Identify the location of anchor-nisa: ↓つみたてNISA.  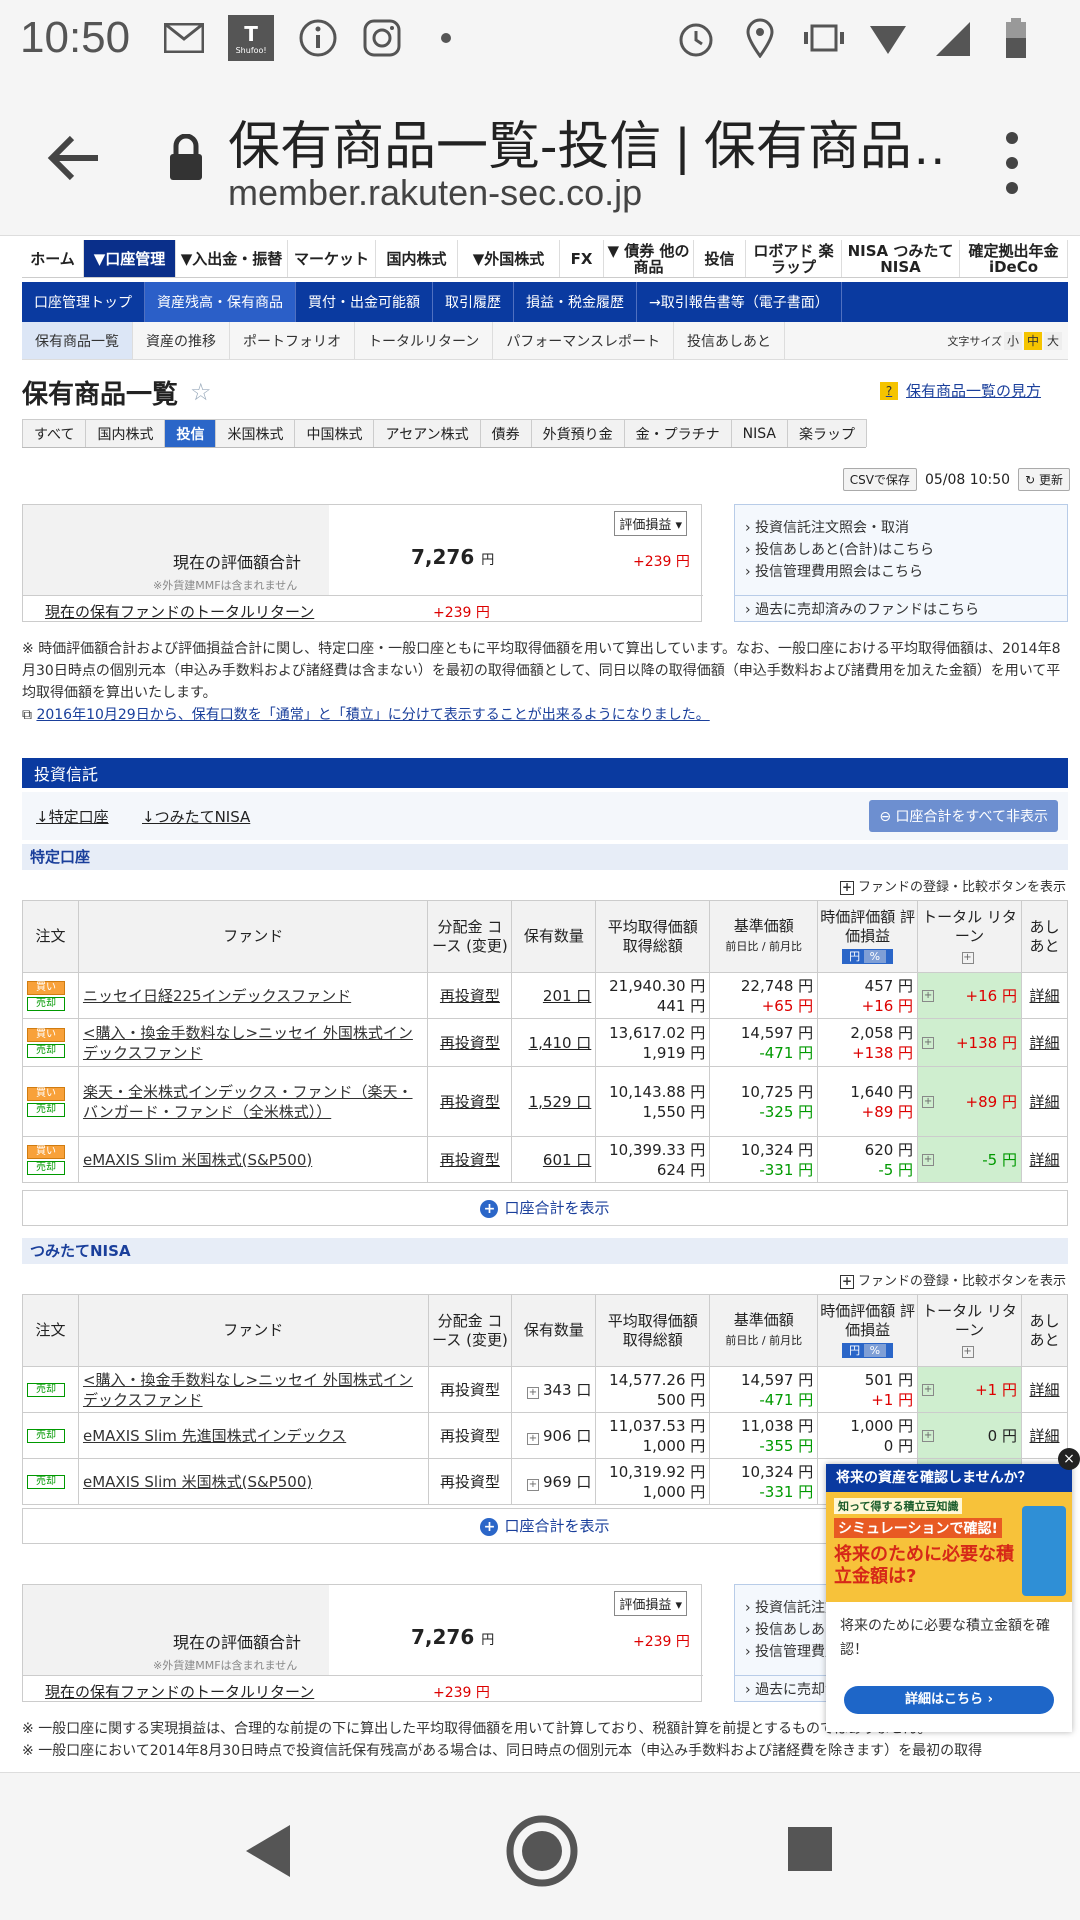
(196, 816).